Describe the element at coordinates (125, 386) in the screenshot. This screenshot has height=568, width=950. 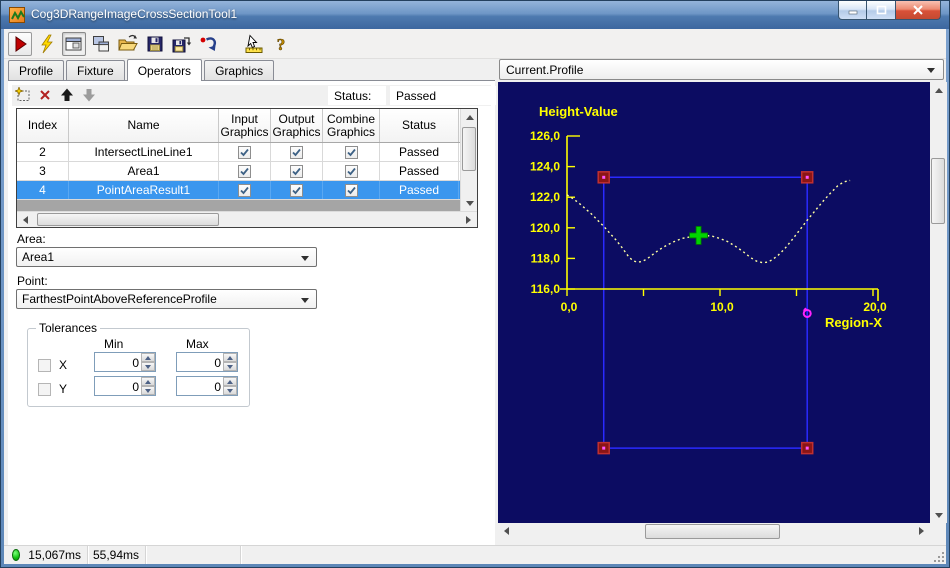
I see `y-min-spinner: 0` at that location.